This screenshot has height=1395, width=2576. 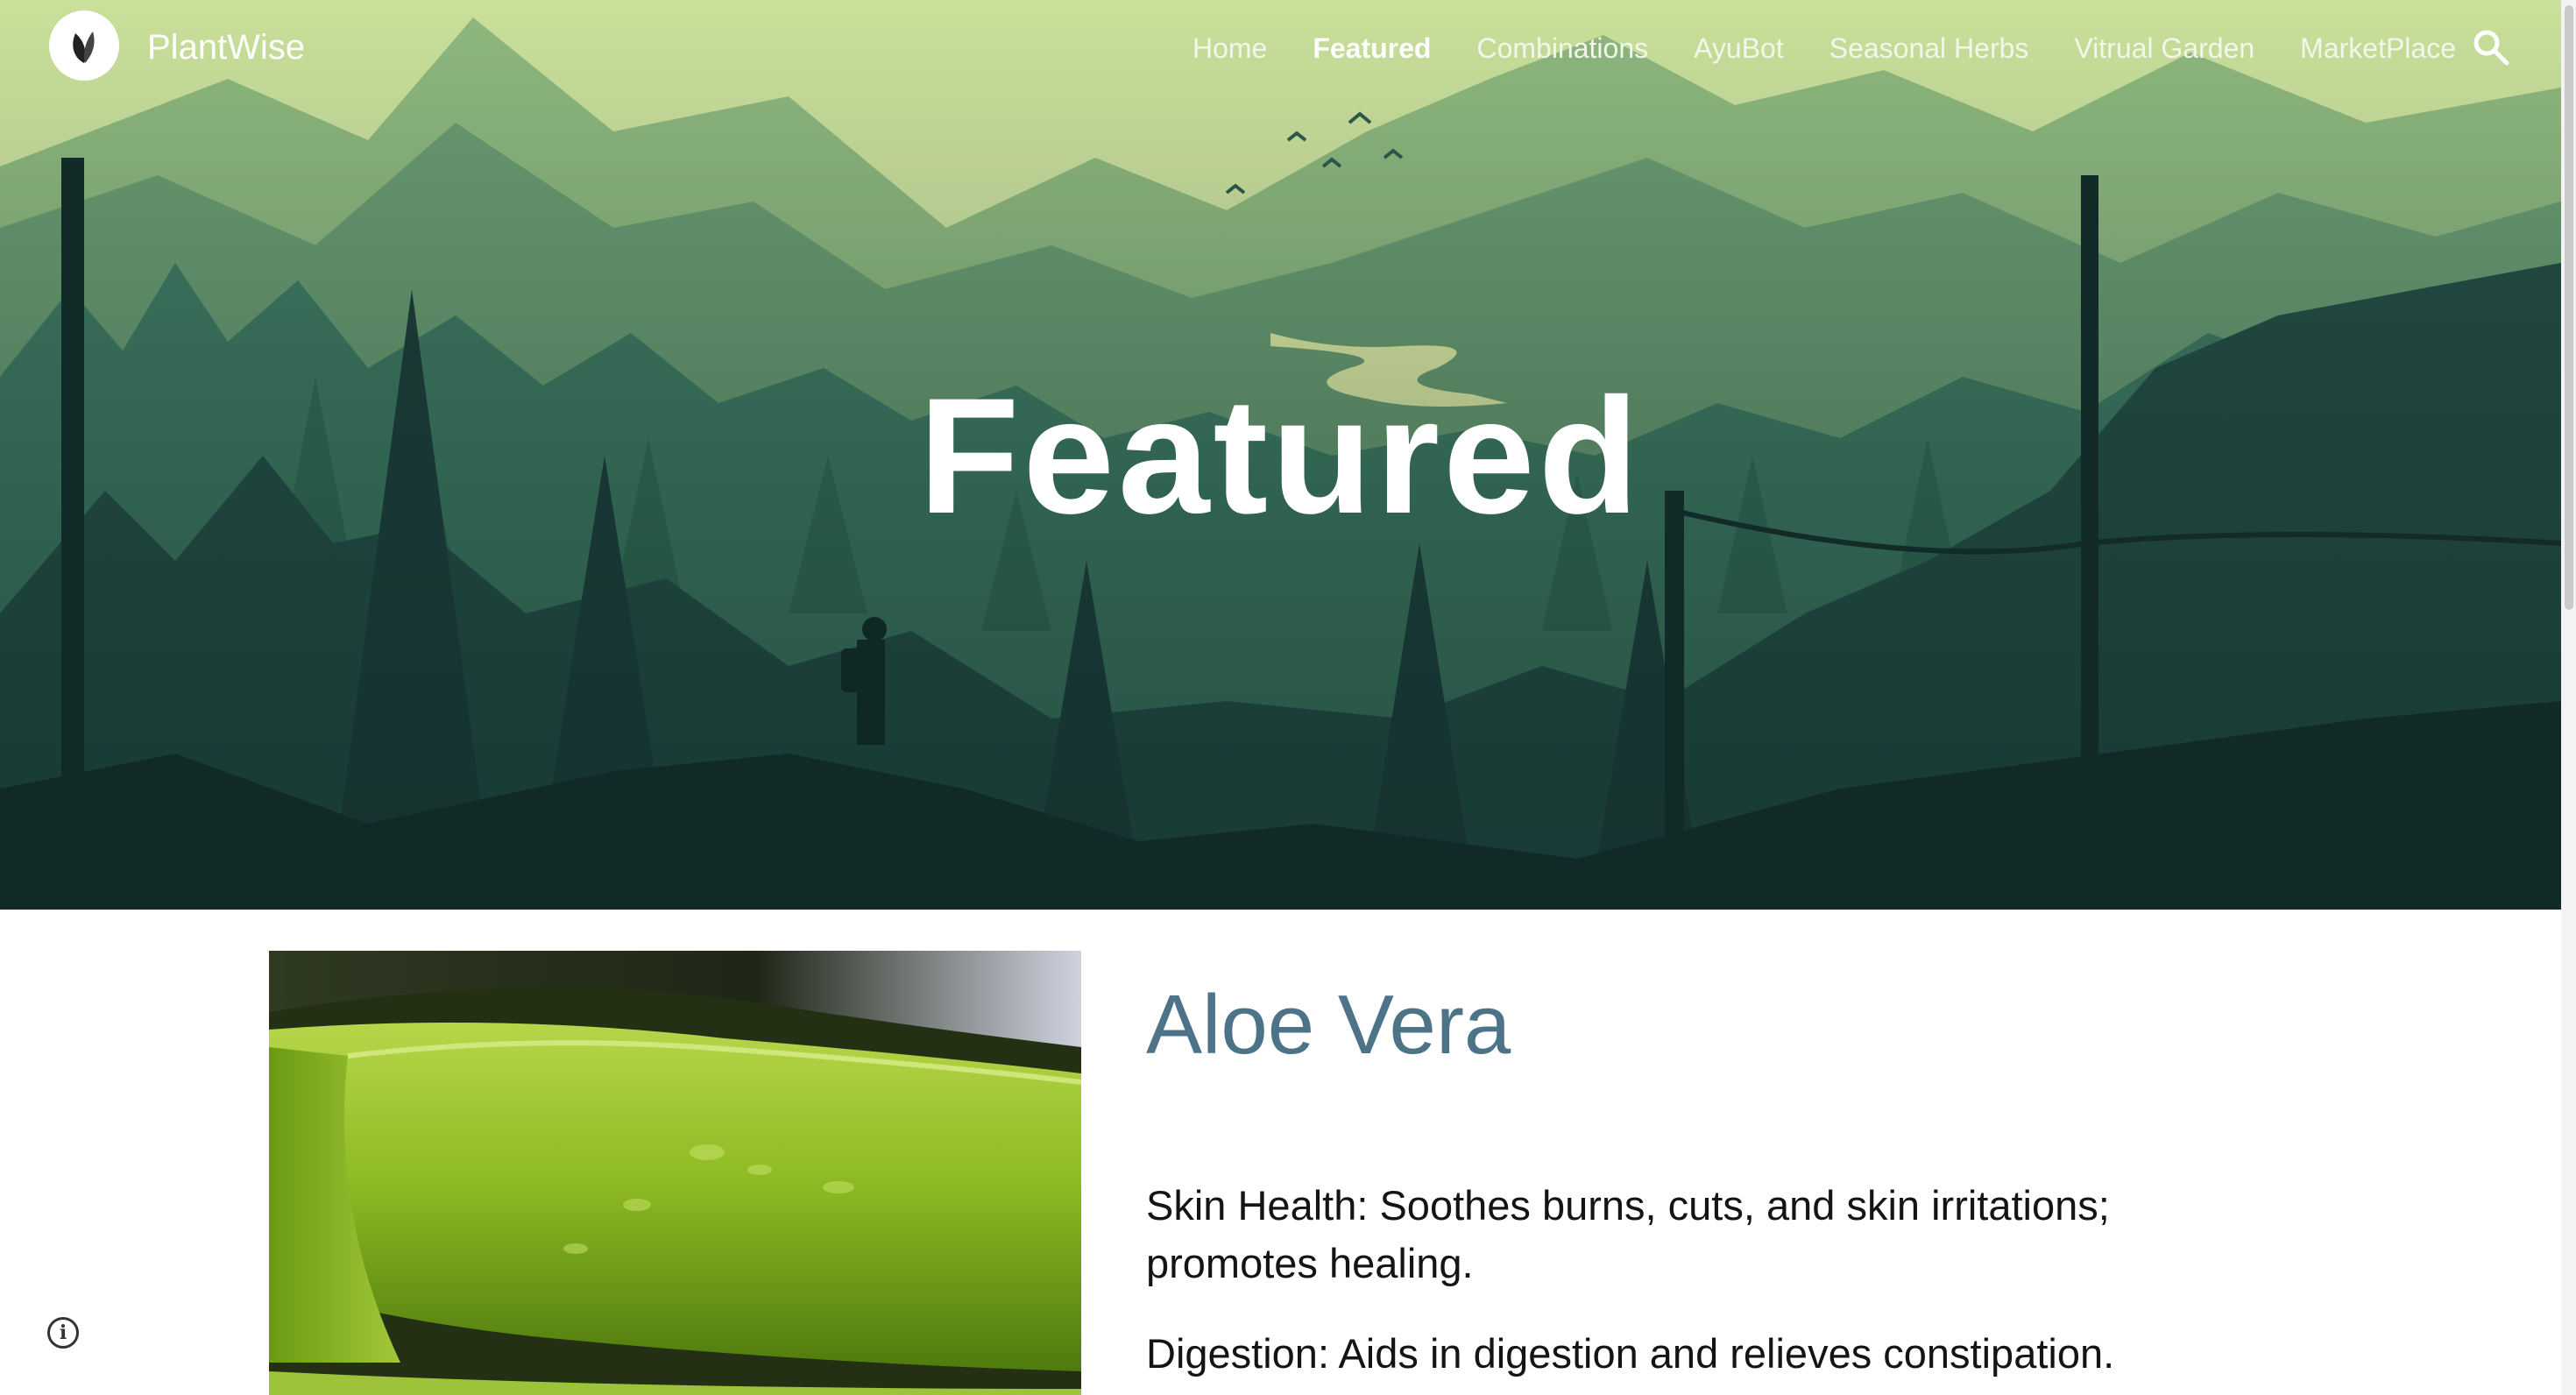 What do you see at coordinates (675, 1173) in the screenshot?
I see `aloe-vera-image` at bounding box center [675, 1173].